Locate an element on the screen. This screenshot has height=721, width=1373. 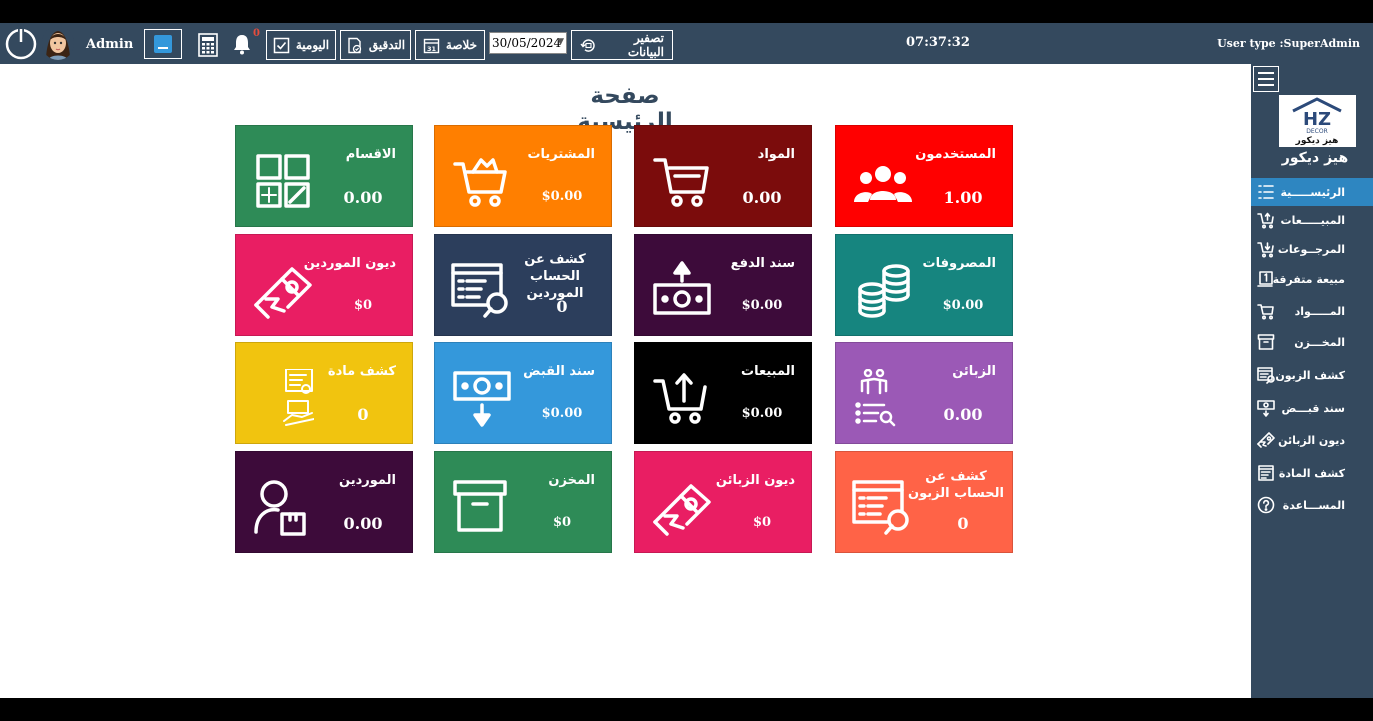
sidebar-item-label: سند قبـــض is located at coordinates (1313, 408).